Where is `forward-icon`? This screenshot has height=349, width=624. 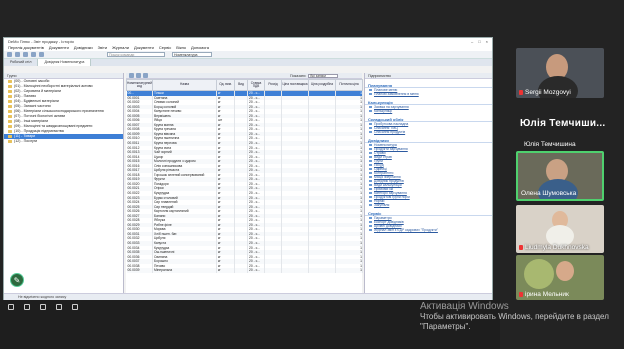
forward-icon is located at coordinates (17, 54).